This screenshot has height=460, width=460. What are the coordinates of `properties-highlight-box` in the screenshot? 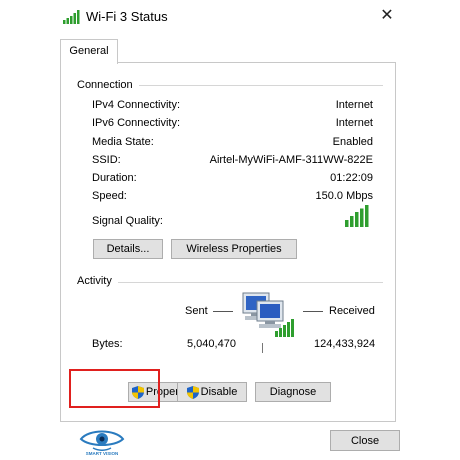 It's located at (114, 388).